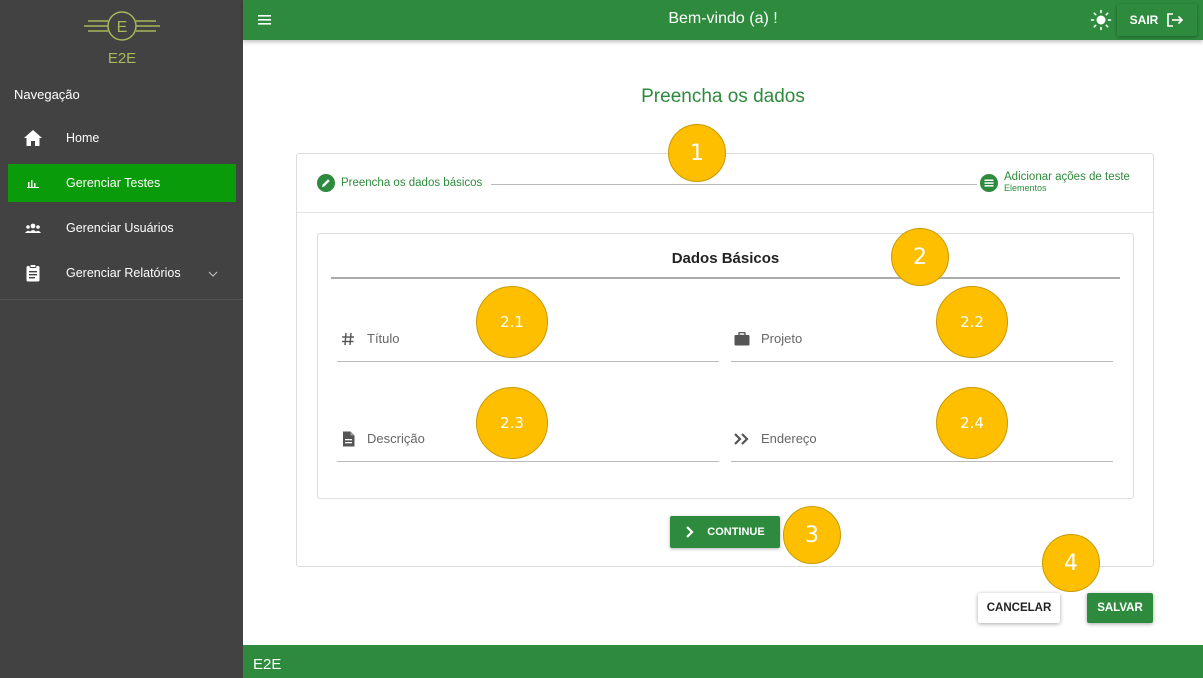 This screenshot has height=678, width=1203. Describe the element at coordinates (1025, 188) in the screenshot. I see `step2-sublabel: Elementos` at that location.